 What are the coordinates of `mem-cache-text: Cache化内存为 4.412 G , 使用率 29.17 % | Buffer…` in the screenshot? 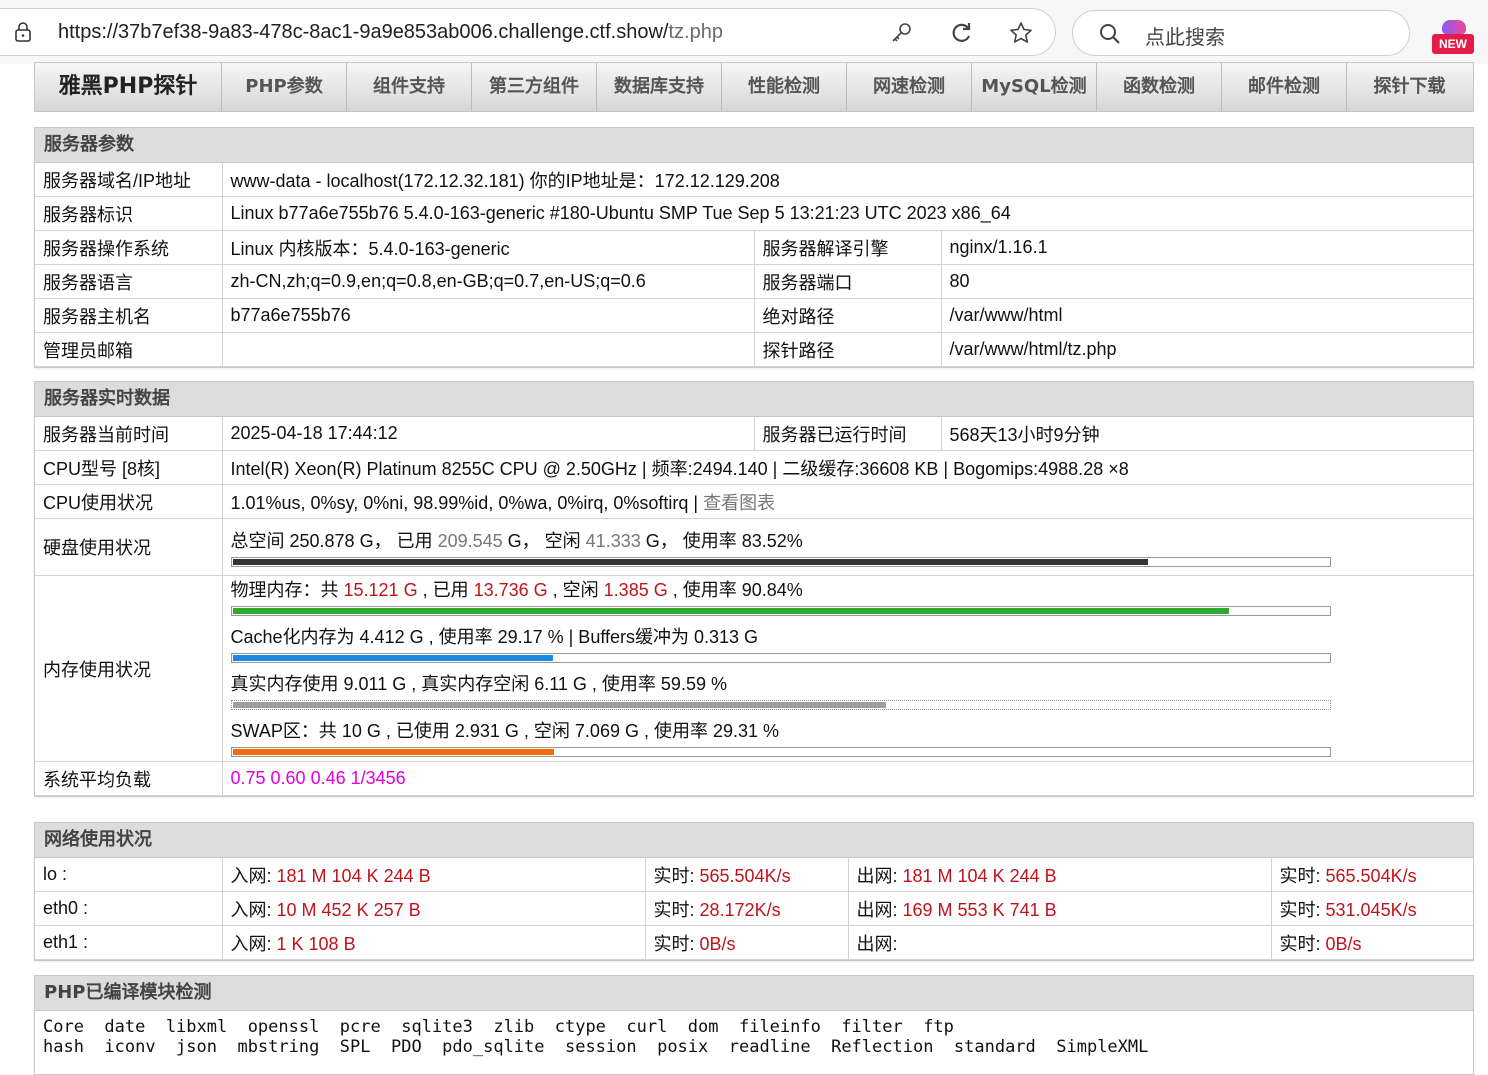 It's located at (494, 637).